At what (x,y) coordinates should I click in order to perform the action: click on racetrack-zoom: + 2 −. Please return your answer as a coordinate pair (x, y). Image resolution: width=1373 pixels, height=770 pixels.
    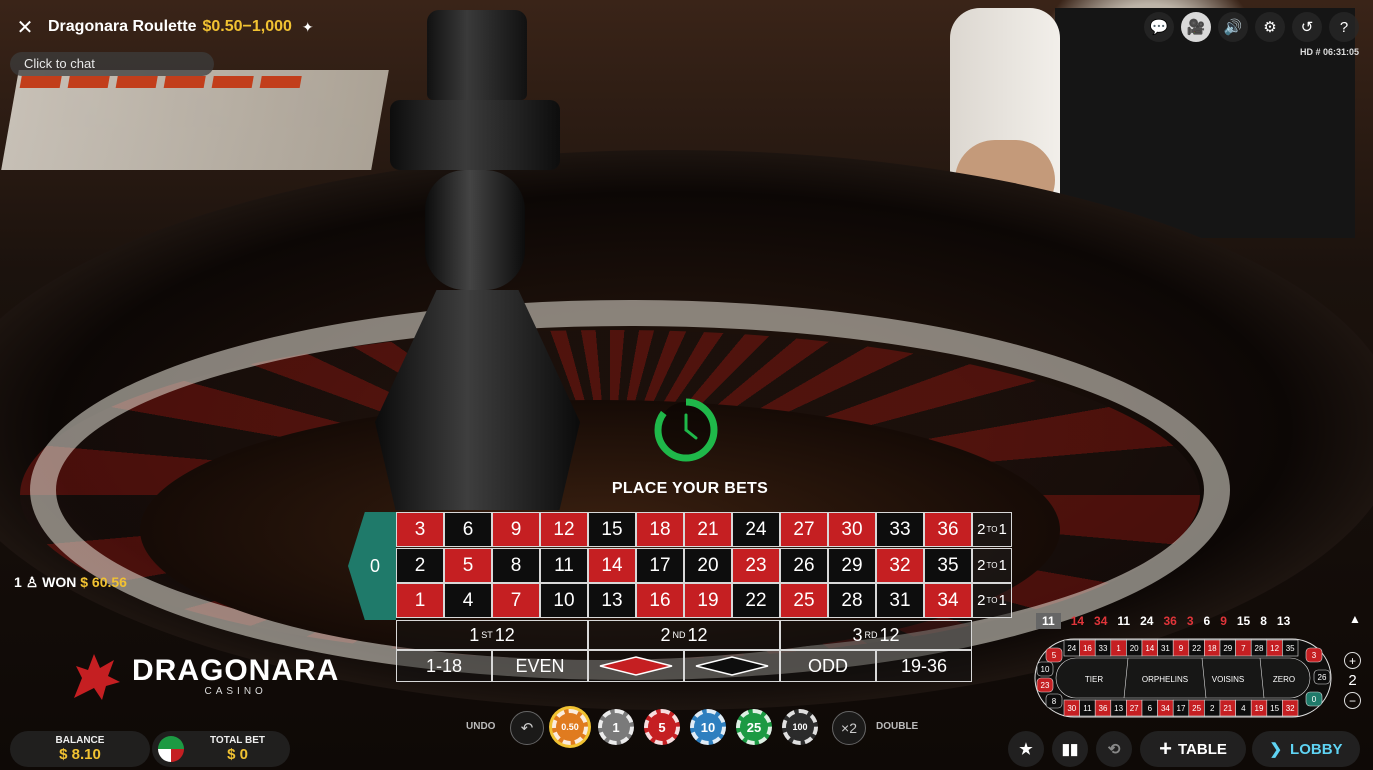
    Looking at the image, I should click on (1352, 680).